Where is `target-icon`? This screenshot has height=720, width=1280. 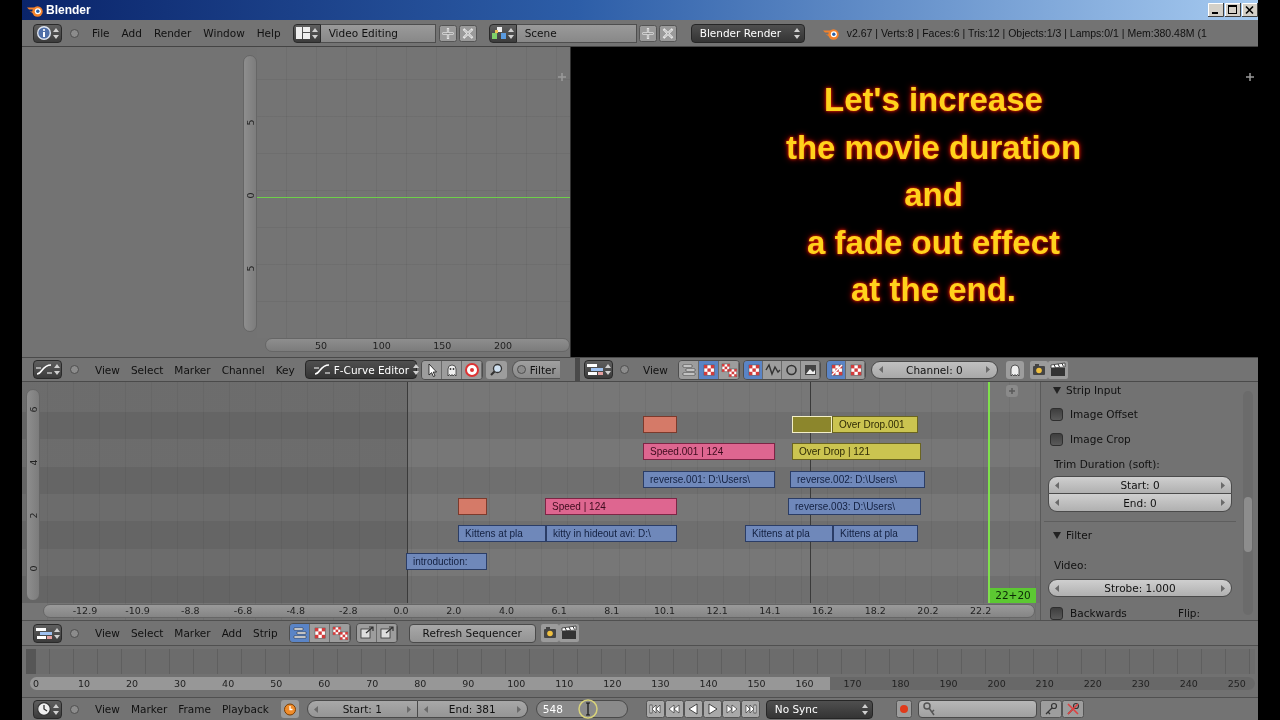 target-icon is located at coordinates (471, 369).